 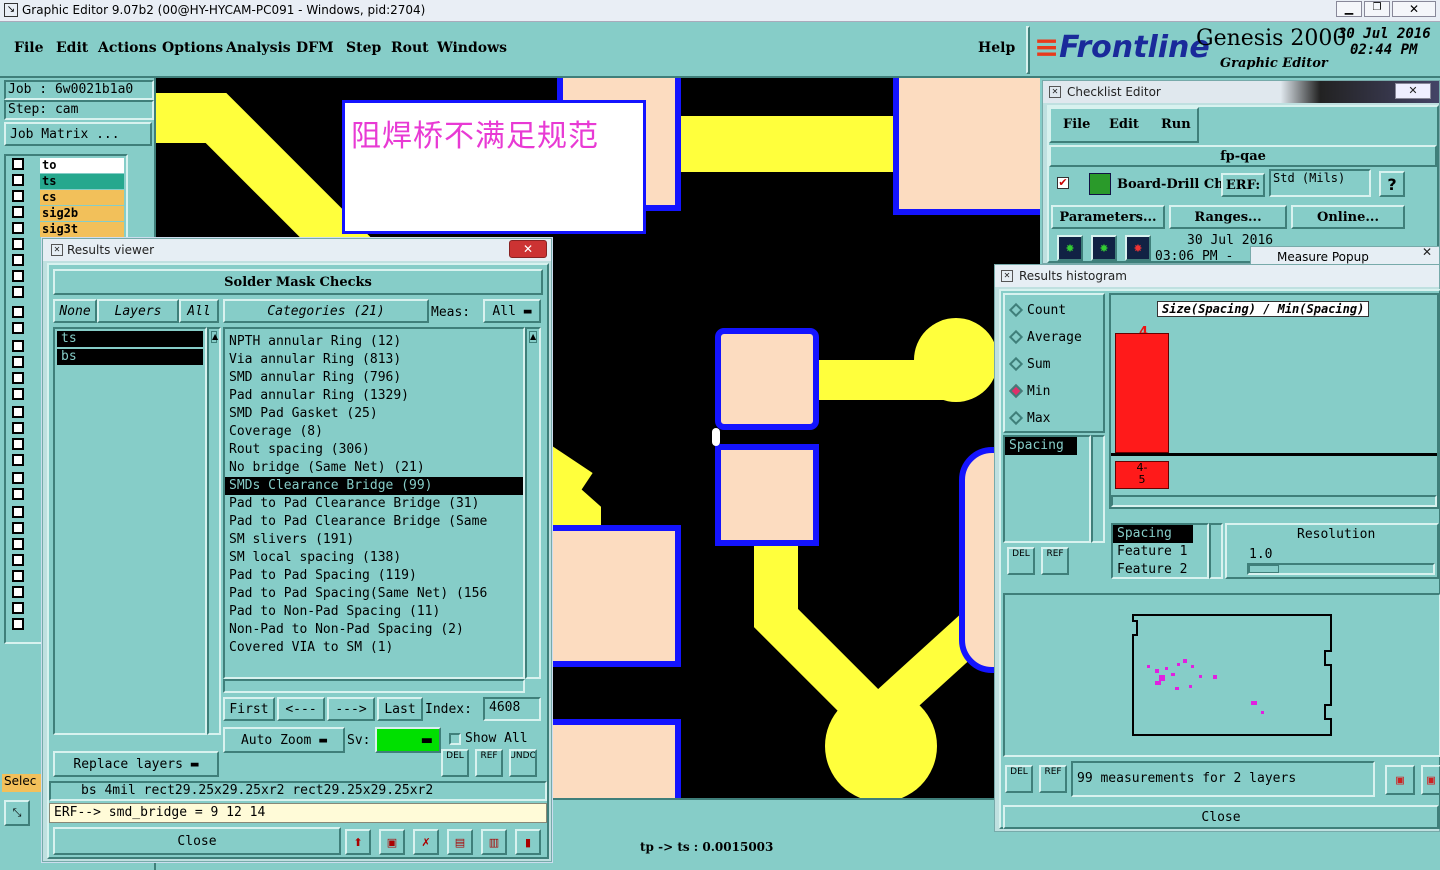 What do you see at coordinates (1160, 570) in the screenshot?
I see `feature-item: Feature 2` at bounding box center [1160, 570].